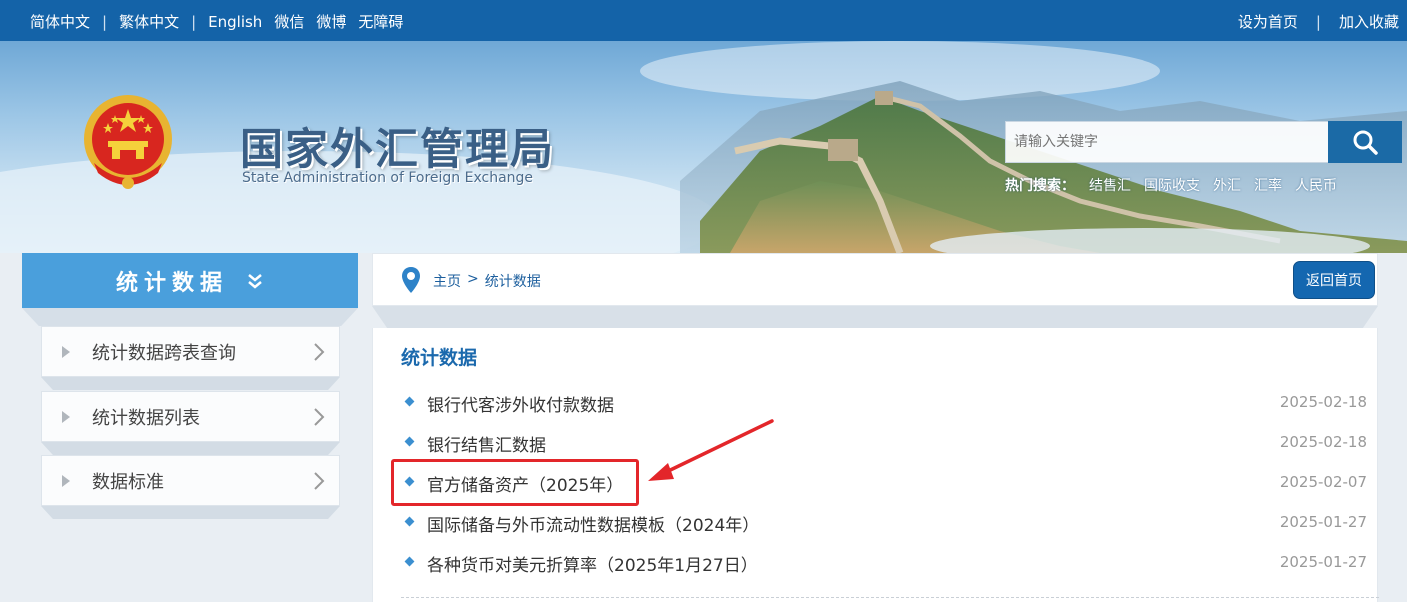 The image size is (1407, 602). I want to click on sidebar-heading-shadow, so click(190, 317).